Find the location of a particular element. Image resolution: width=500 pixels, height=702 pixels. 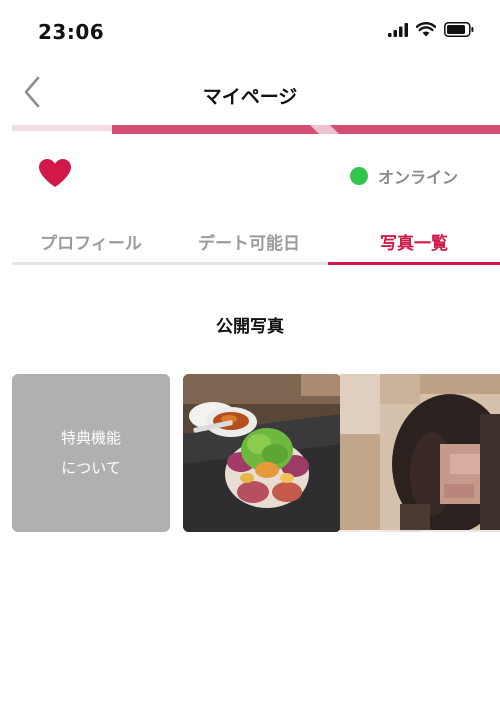

cover-image is located at coordinates (256, 128).